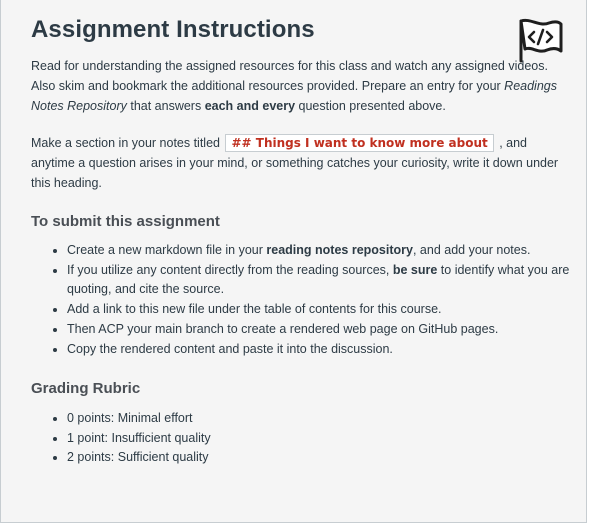 This screenshot has height=525, width=590. What do you see at coordinates (471, 250) in the screenshot?
I see `item-text: , and add your notes.` at bounding box center [471, 250].